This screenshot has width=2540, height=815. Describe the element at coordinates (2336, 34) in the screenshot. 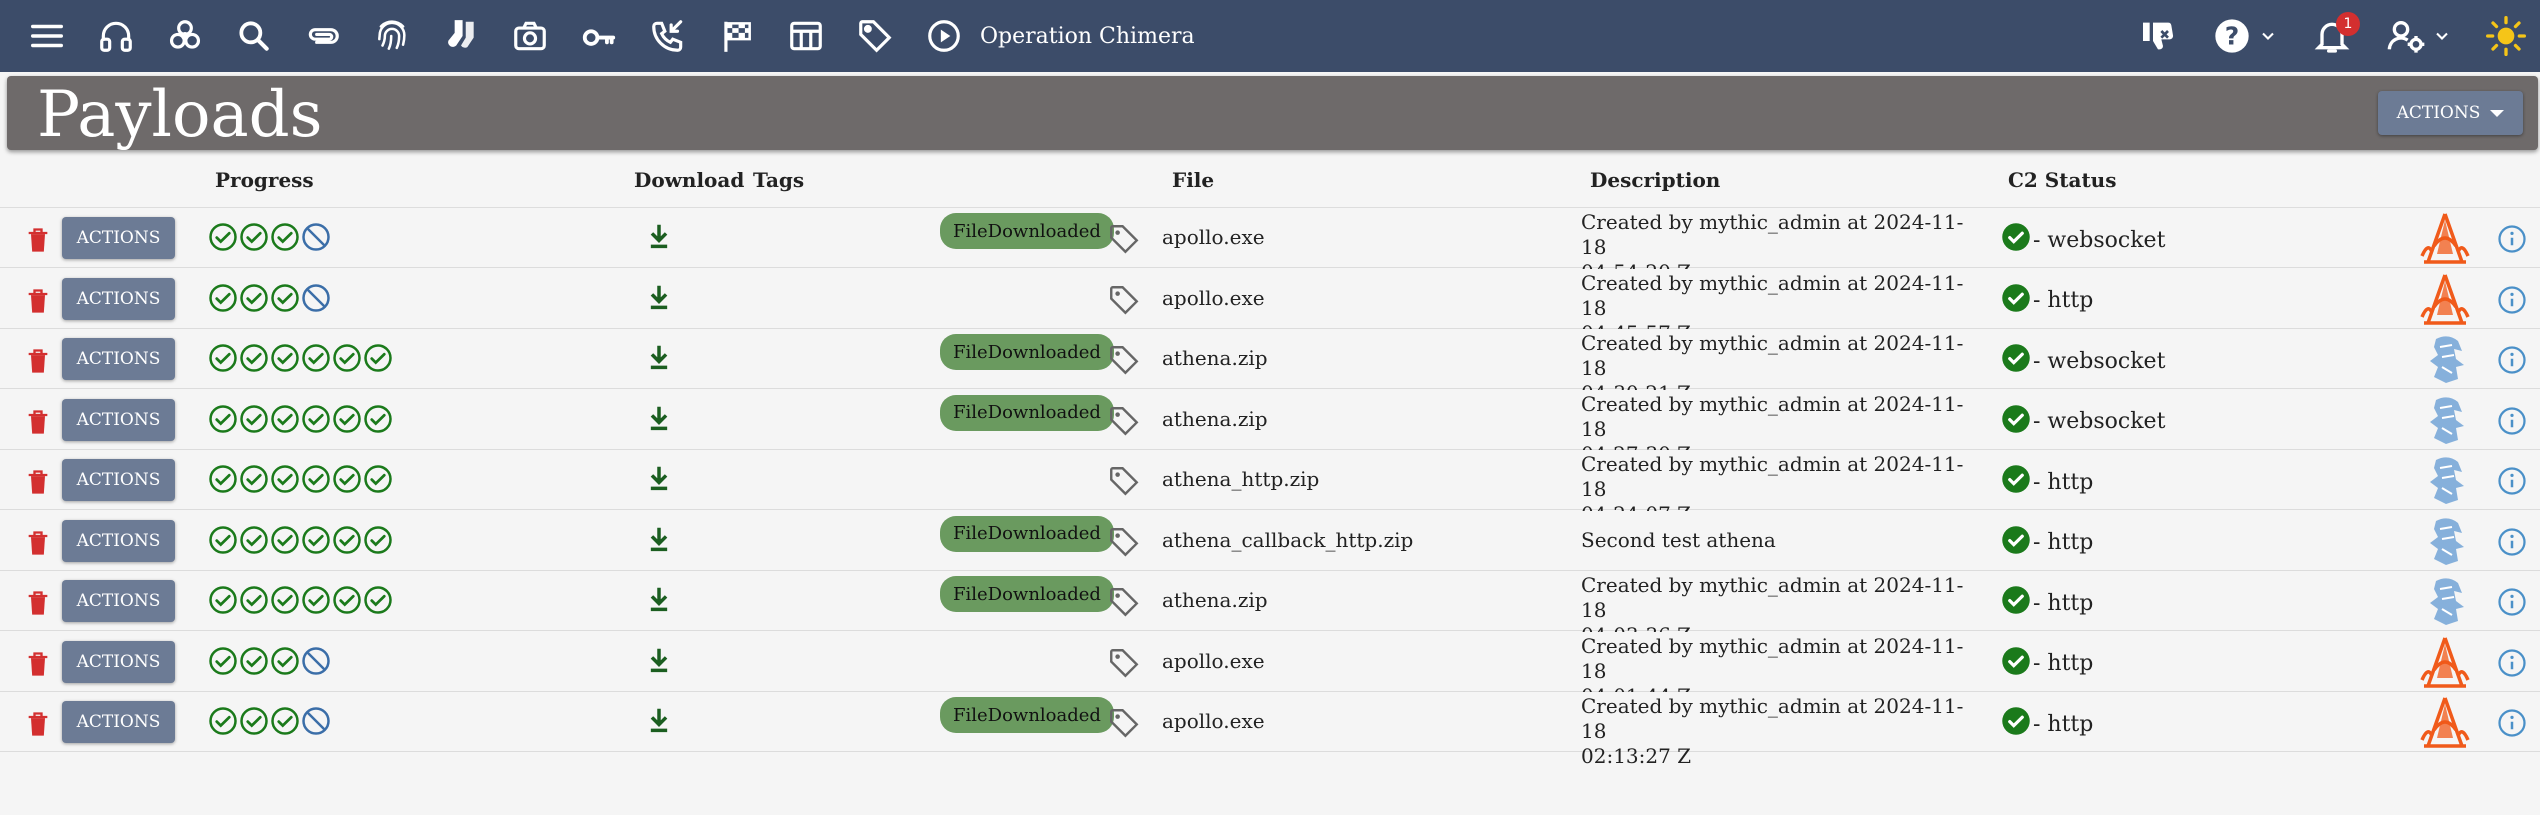

I see `notifications-button: 1` at that location.